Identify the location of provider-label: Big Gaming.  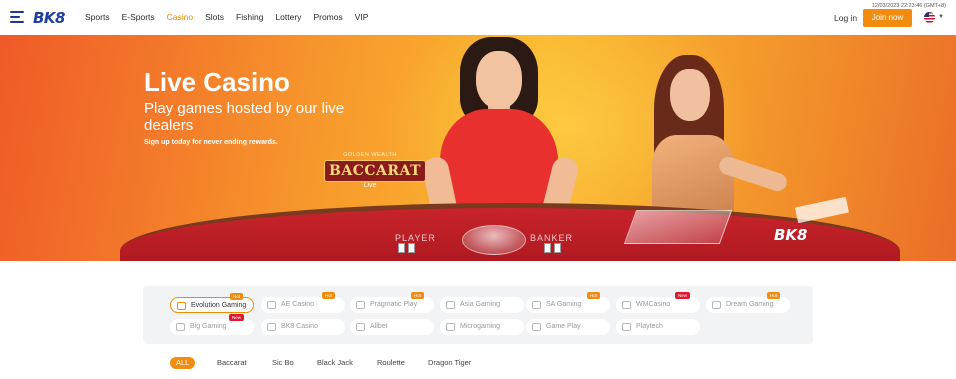
(208, 326).